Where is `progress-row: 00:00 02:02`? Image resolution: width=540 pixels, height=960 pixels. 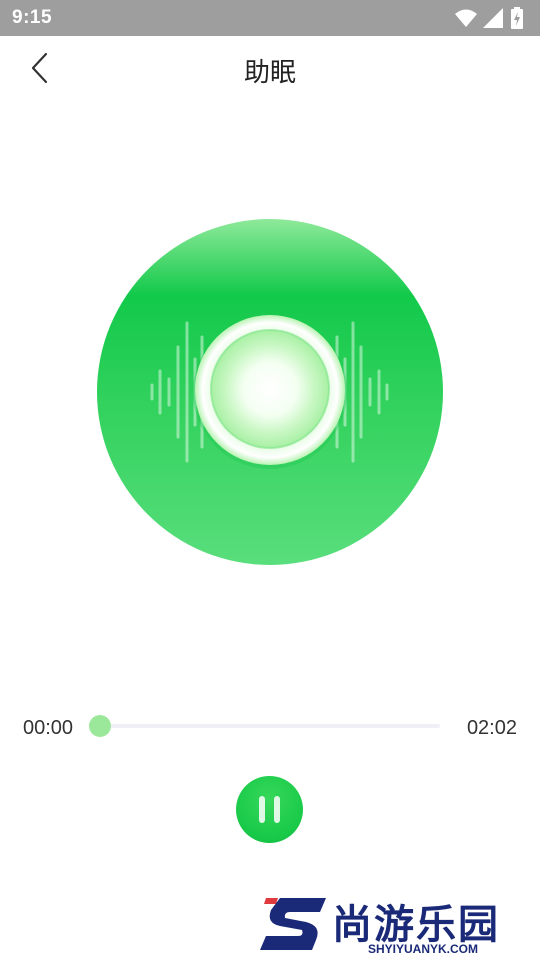
progress-row: 00:00 02:02 is located at coordinates (270, 727).